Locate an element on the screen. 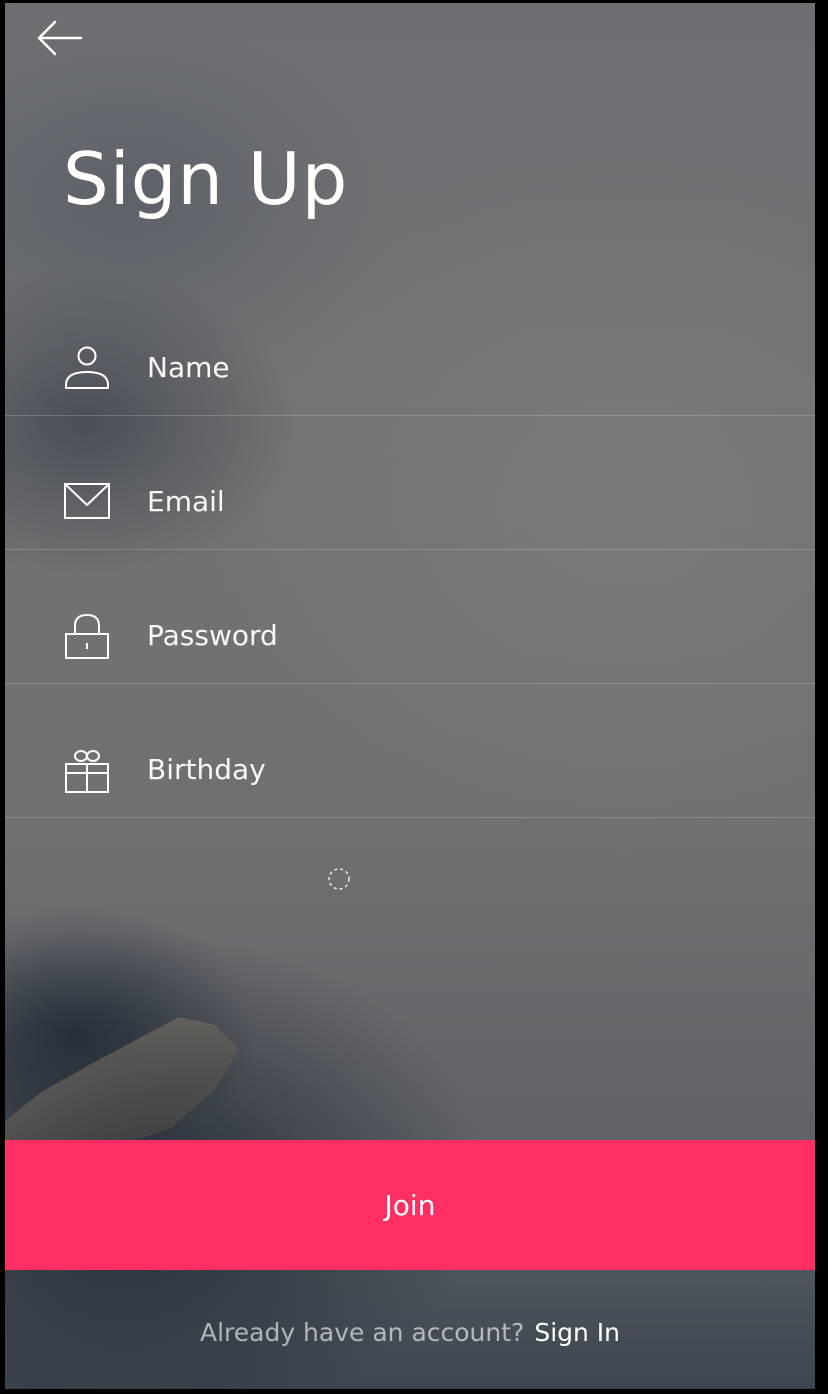  arrow-left-icon is located at coordinates (60, 38).